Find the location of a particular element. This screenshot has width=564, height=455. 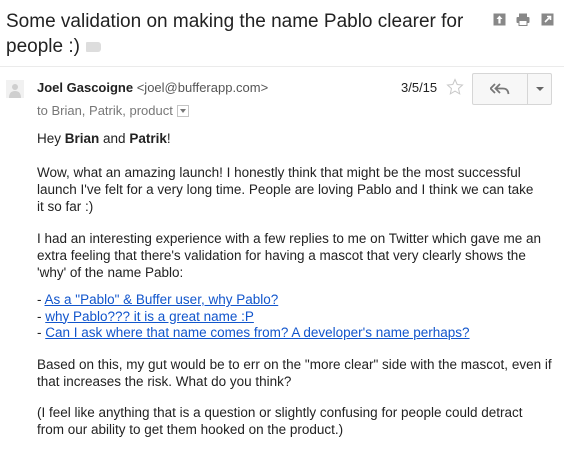

list-item: - As a "Pablo" & Buffer user, why Pablo? is located at coordinates (287, 300).